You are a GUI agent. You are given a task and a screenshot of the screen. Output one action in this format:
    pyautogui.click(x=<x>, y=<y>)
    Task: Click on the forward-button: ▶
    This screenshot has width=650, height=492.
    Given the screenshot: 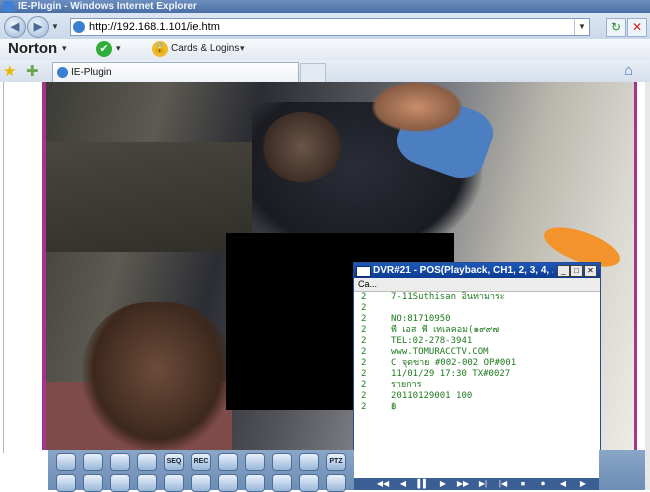 What is the action you would take?
    pyautogui.click(x=38, y=27)
    